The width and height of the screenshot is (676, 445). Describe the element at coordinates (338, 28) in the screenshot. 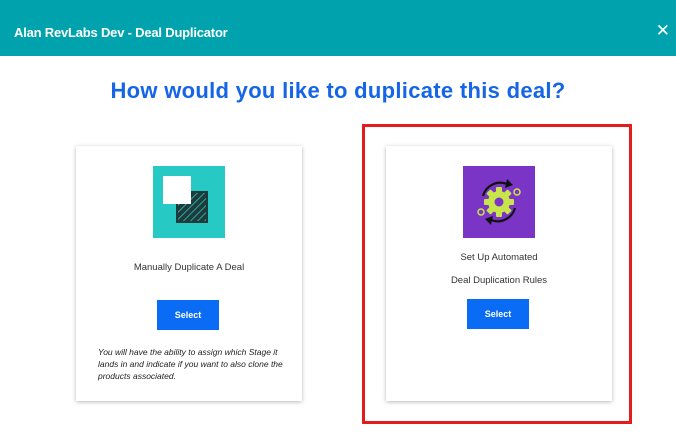

I see `modal-header: Alan RevLabs Dev - Deal Duplicator ✕` at that location.